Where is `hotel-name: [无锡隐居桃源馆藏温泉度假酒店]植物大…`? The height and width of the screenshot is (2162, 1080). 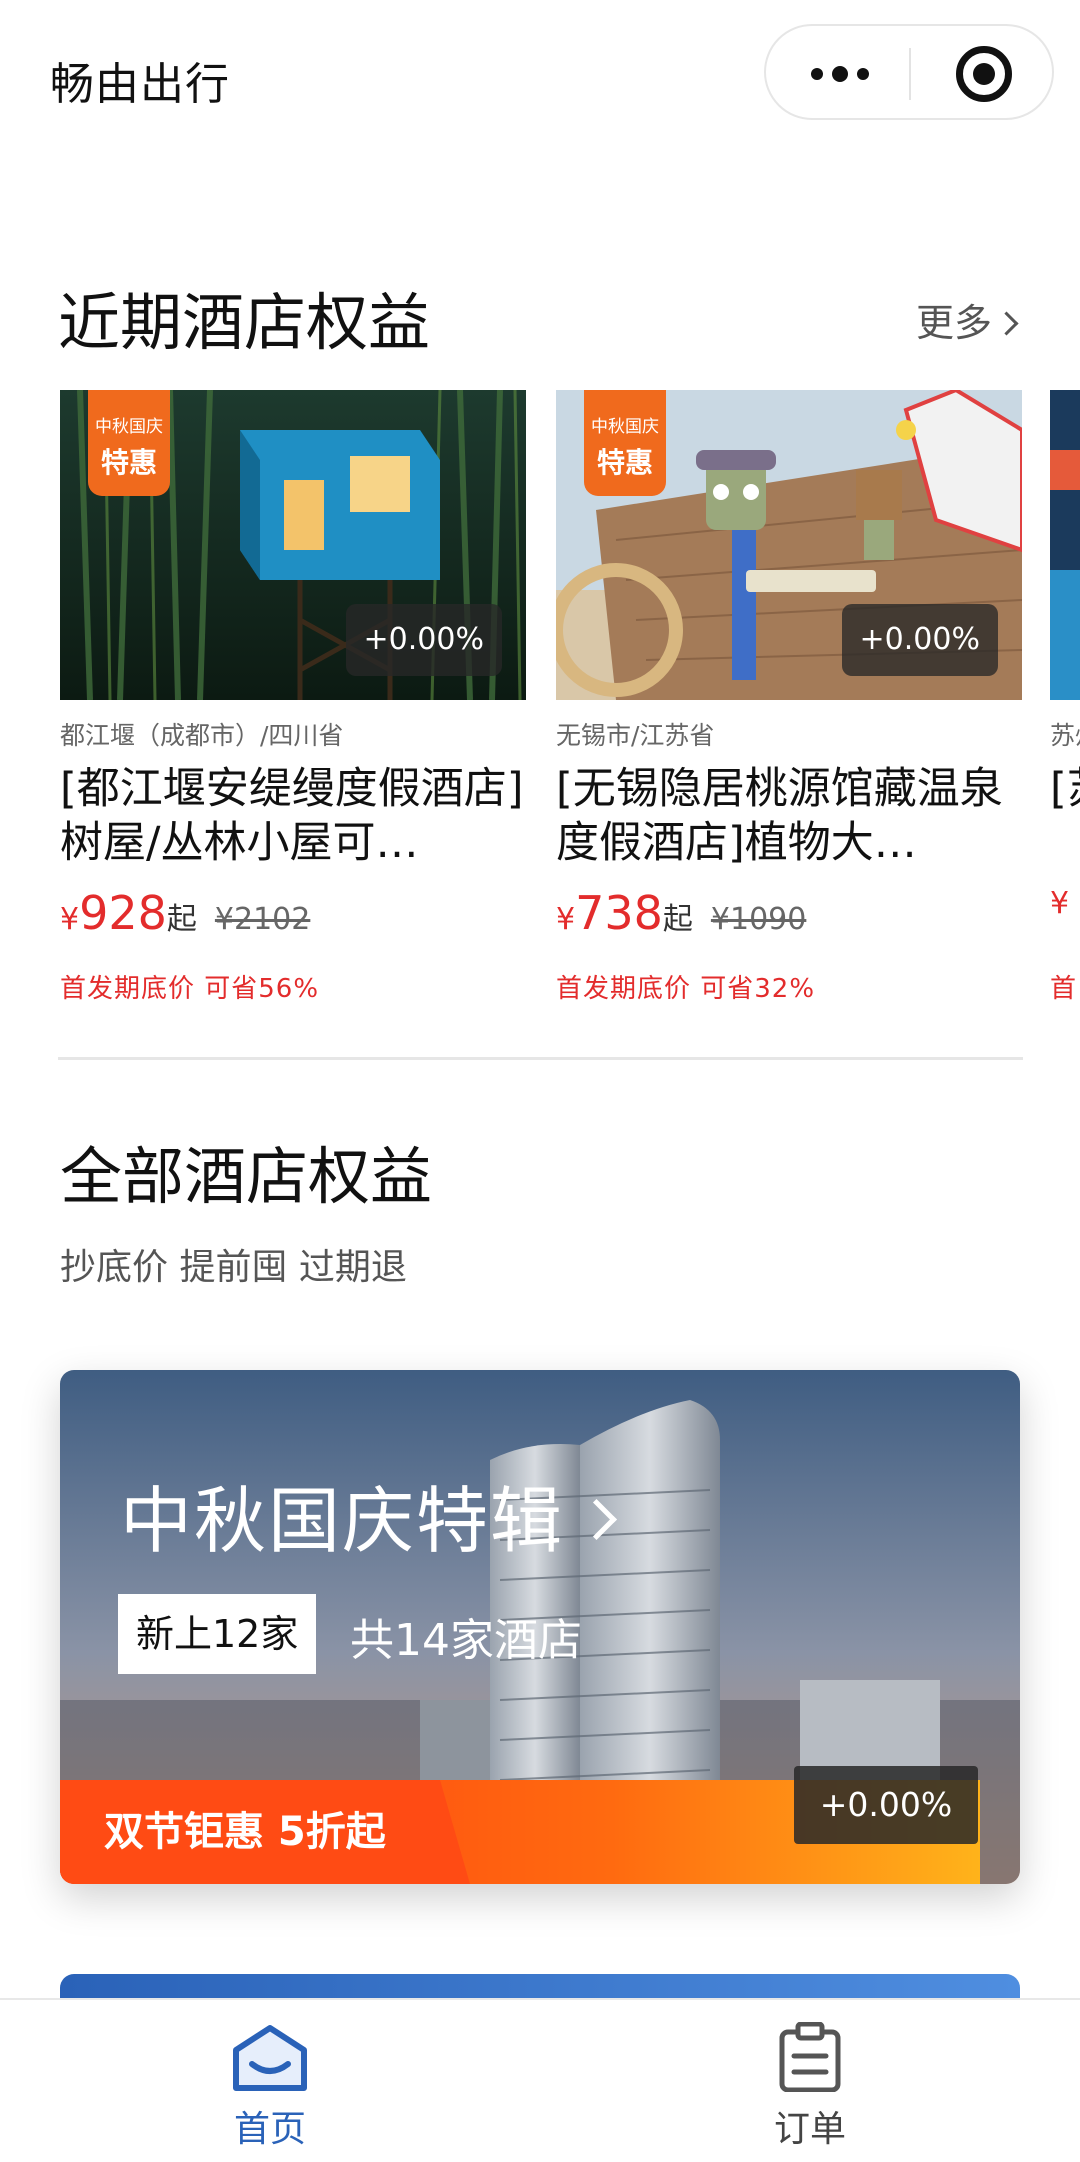
hotel-name: [无锡隐居桃源馆藏温泉度假酒店]植物大… is located at coordinates (779, 816).